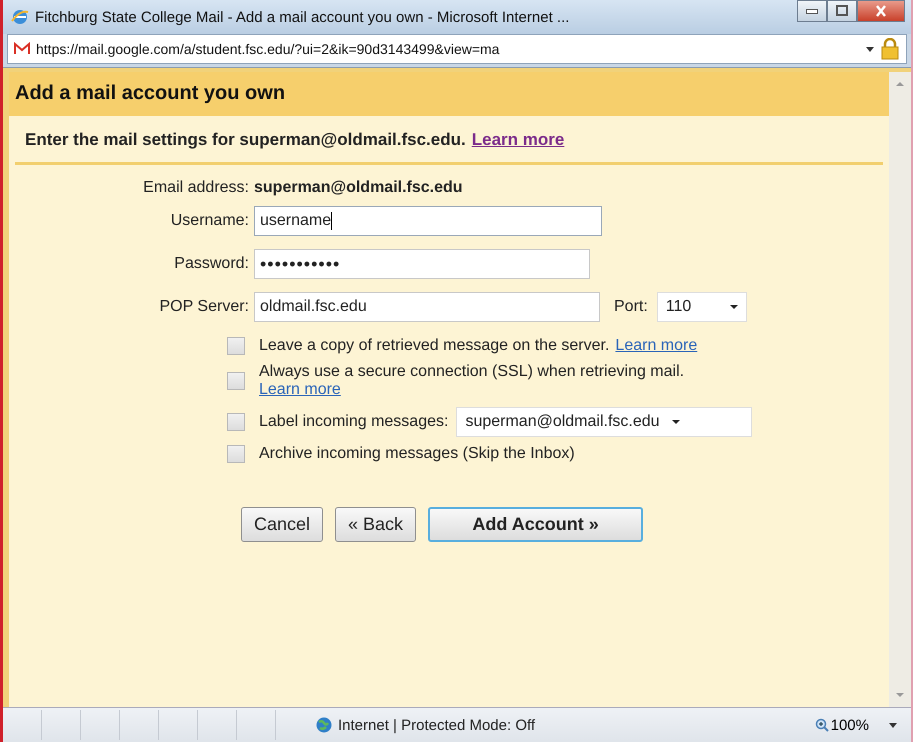 This screenshot has width=913, height=742. Describe the element at coordinates (427, 307) in the screenshot. I see `input-field: oldmail.fsc.edu` at that location.